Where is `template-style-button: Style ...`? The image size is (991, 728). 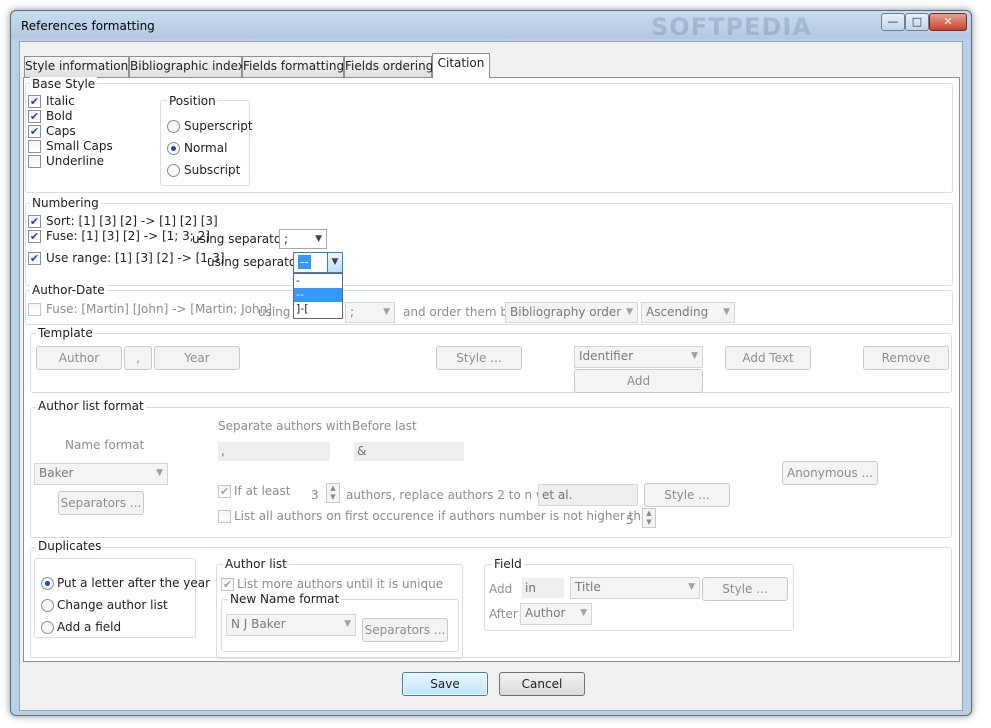
template-style-button: Style ... is located at coordinates (479, 358).